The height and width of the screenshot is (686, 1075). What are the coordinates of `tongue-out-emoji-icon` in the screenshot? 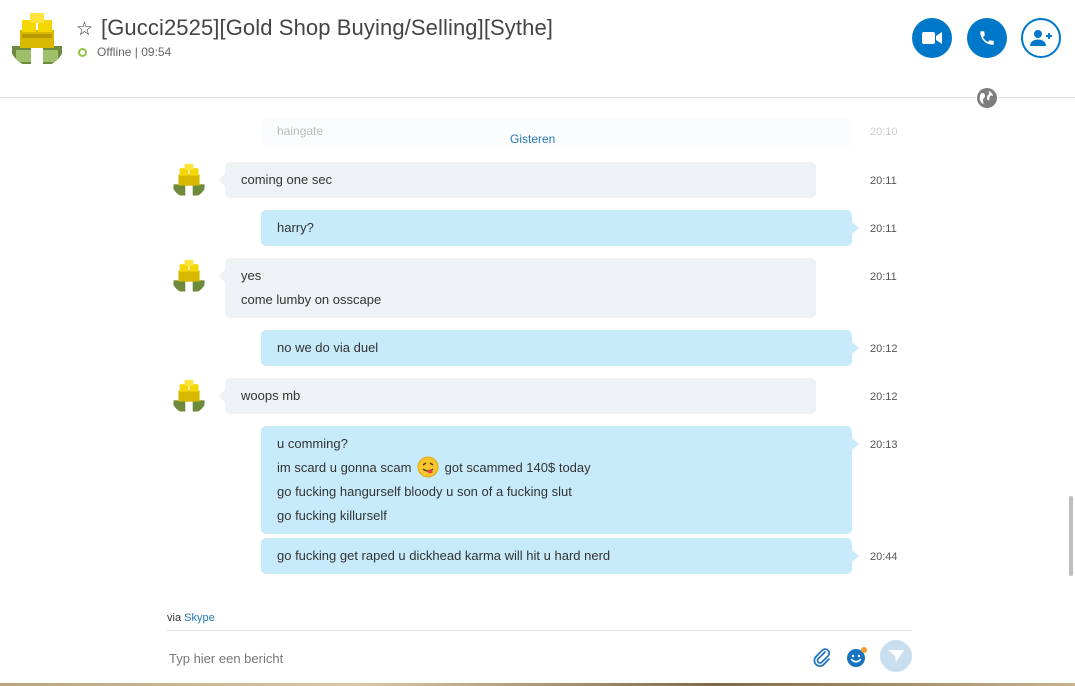 It's located at (428, 467).